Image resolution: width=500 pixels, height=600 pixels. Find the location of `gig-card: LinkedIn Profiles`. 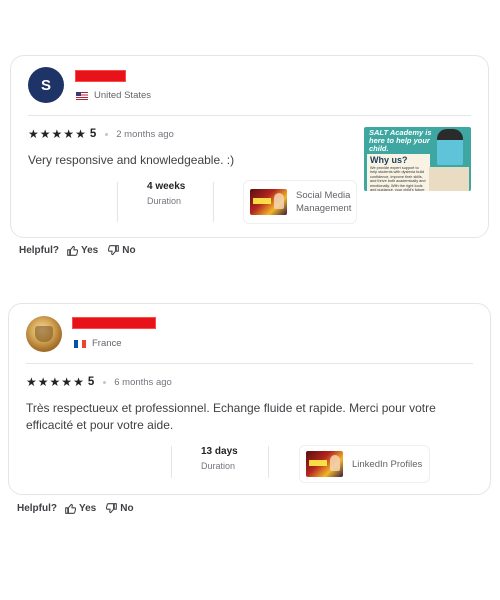

gig-card: LinkedIn Profiles is located at coordinates (364, 464).